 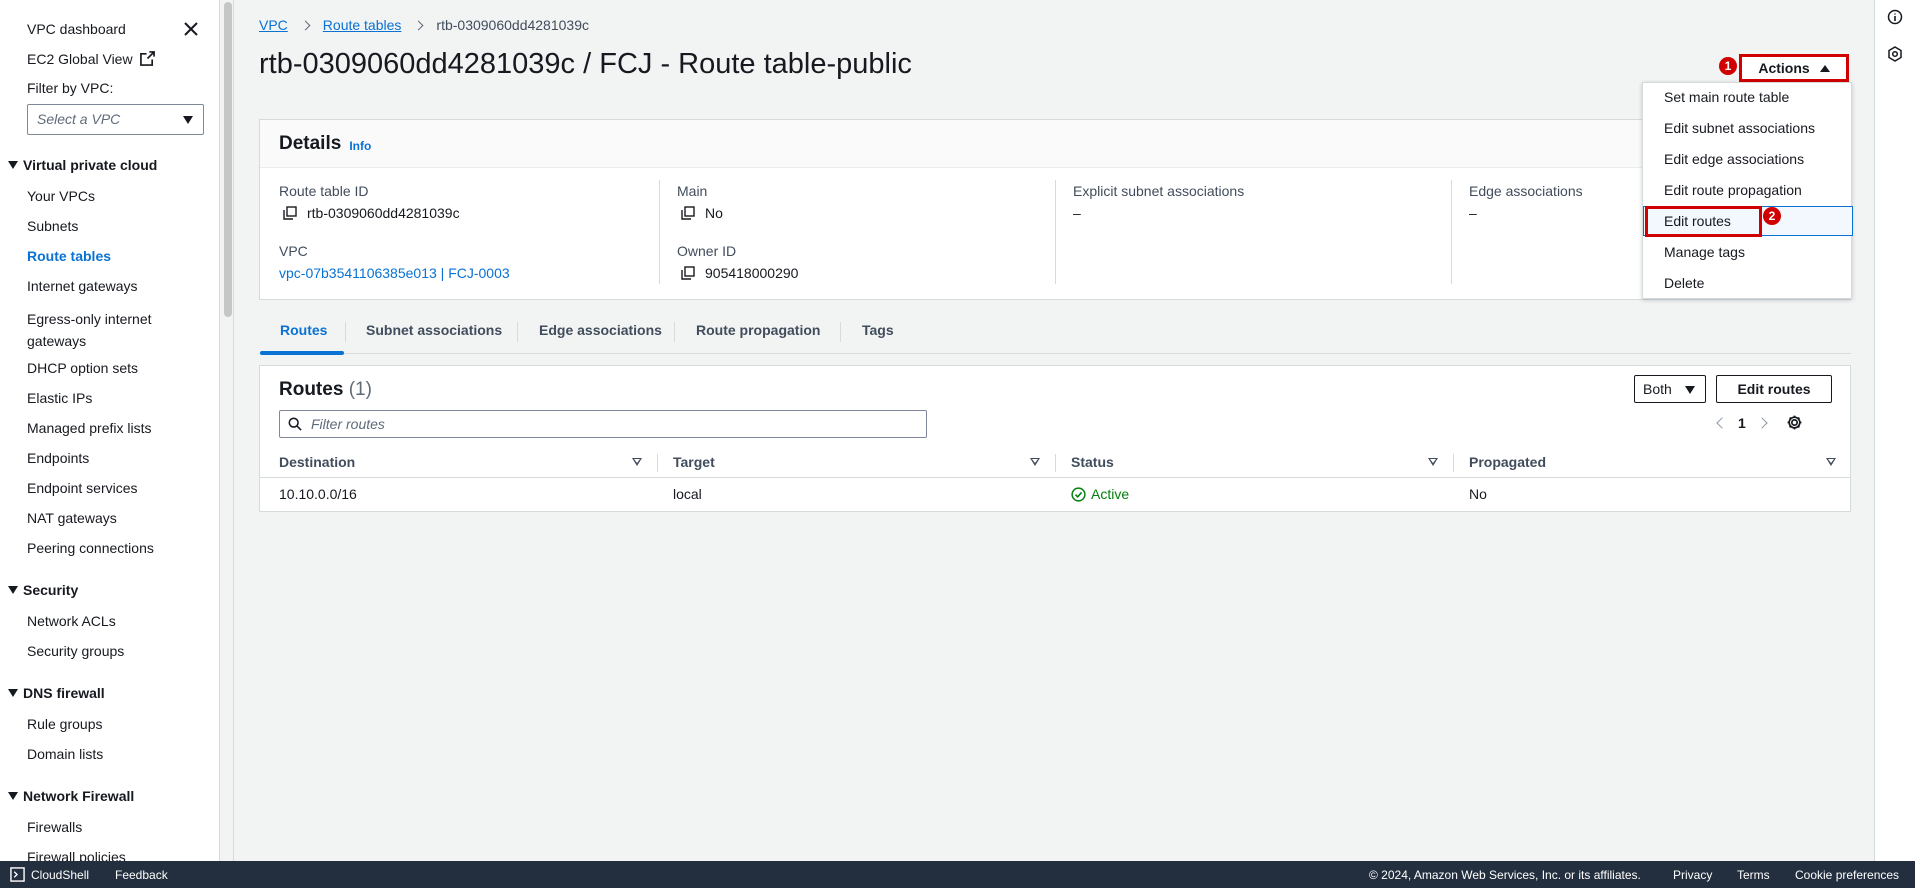 I want to click on actions-button: Actions, so click(x=1794, y=68).